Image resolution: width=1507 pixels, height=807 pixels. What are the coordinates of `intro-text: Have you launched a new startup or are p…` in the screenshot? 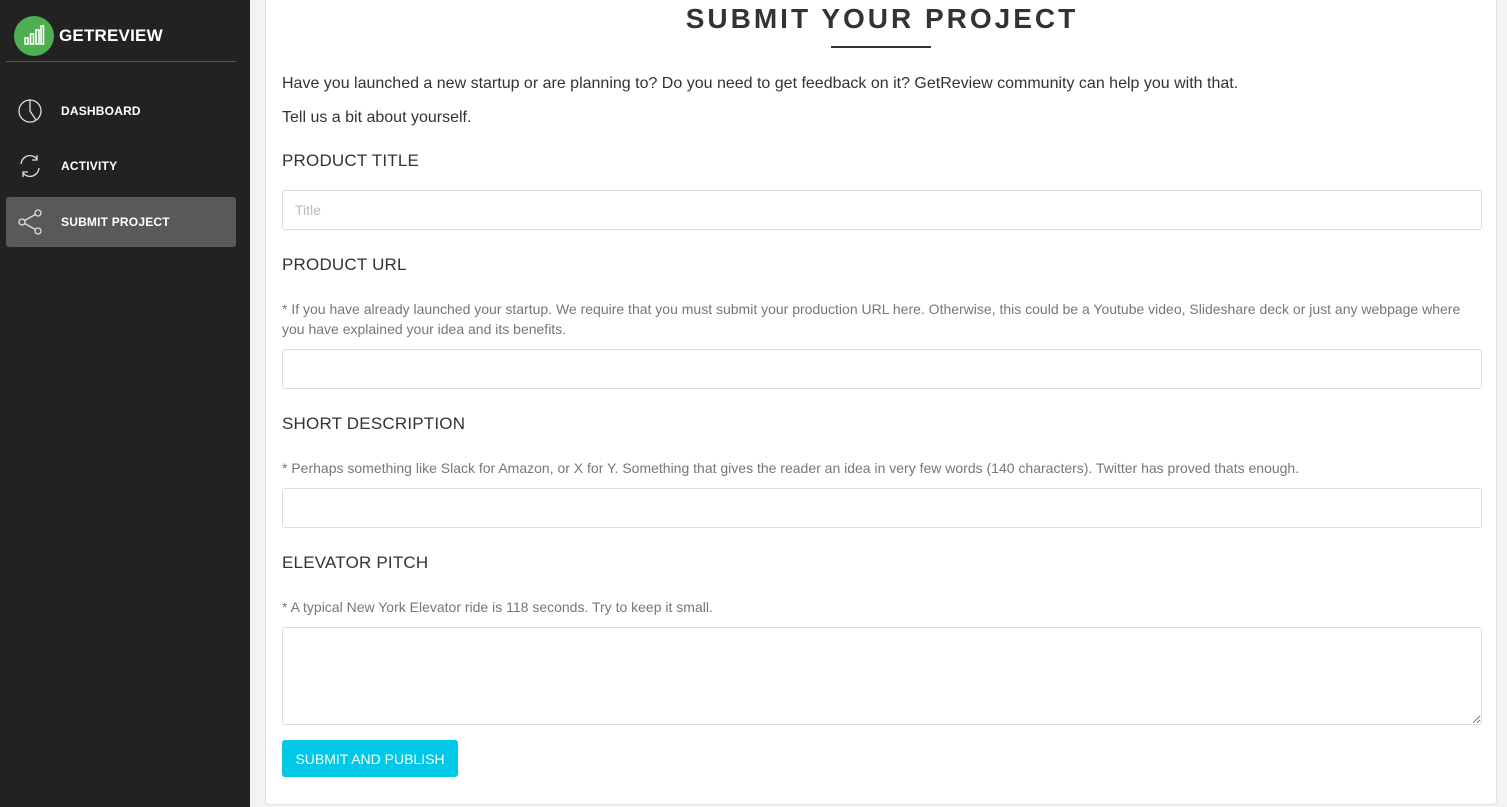 It's located at (760, 83).